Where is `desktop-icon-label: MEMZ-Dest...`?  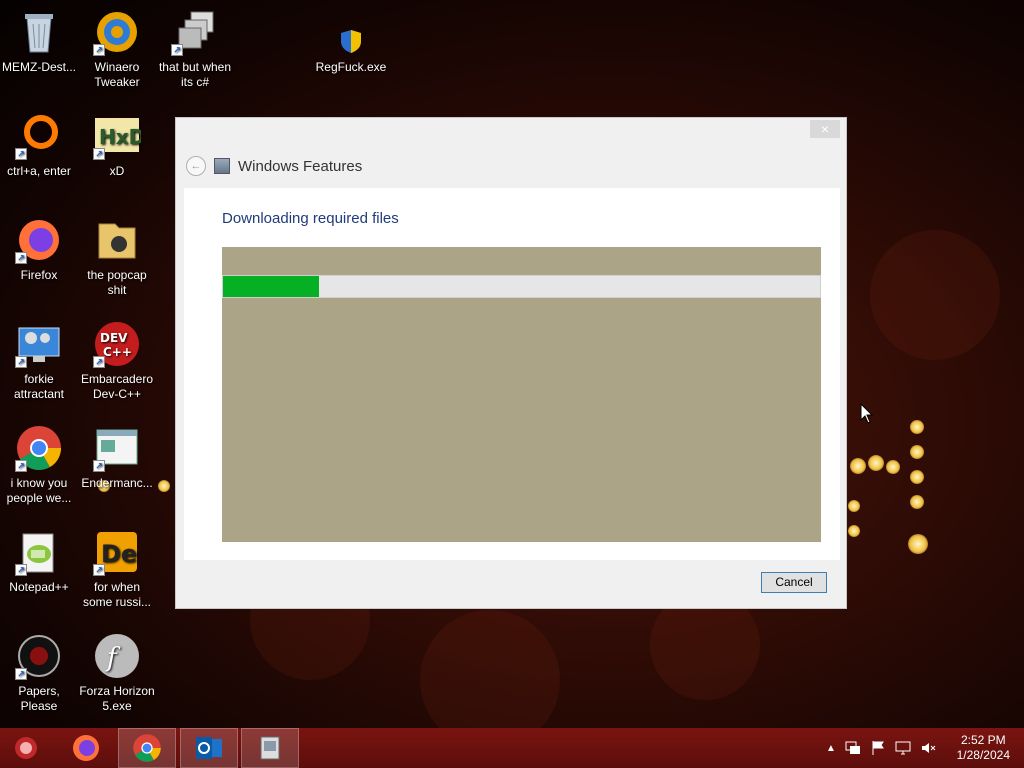
desktop-icon-label: MEMZ-Dest... is located at coordinates (39, 67).